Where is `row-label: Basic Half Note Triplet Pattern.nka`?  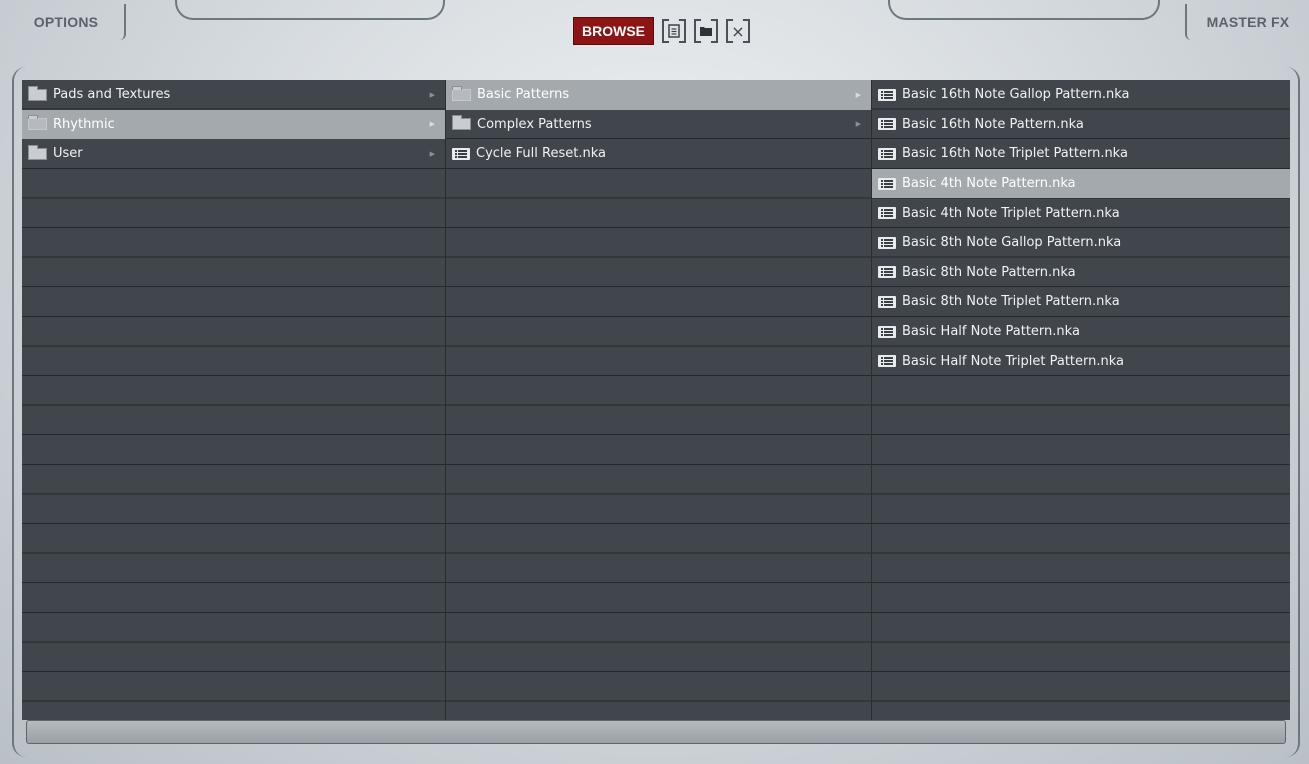 row-label: Basic Half Note Triplet Pattern.nka is located at coordinates (1013, 361).